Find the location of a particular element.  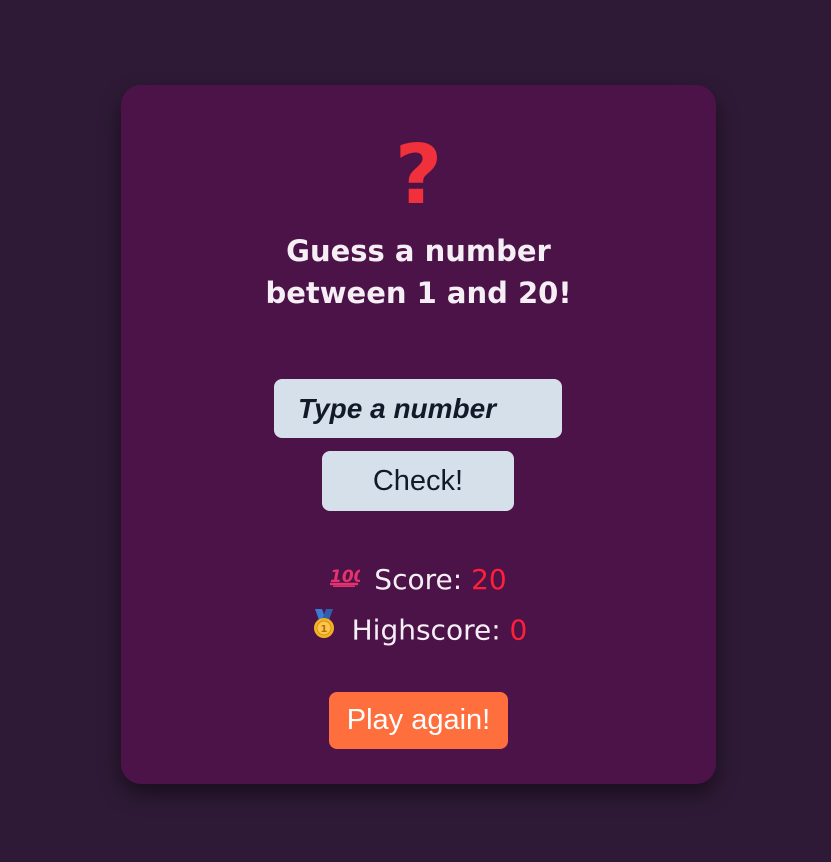

highscore-value: 0 is located at coordinates (518, 630).